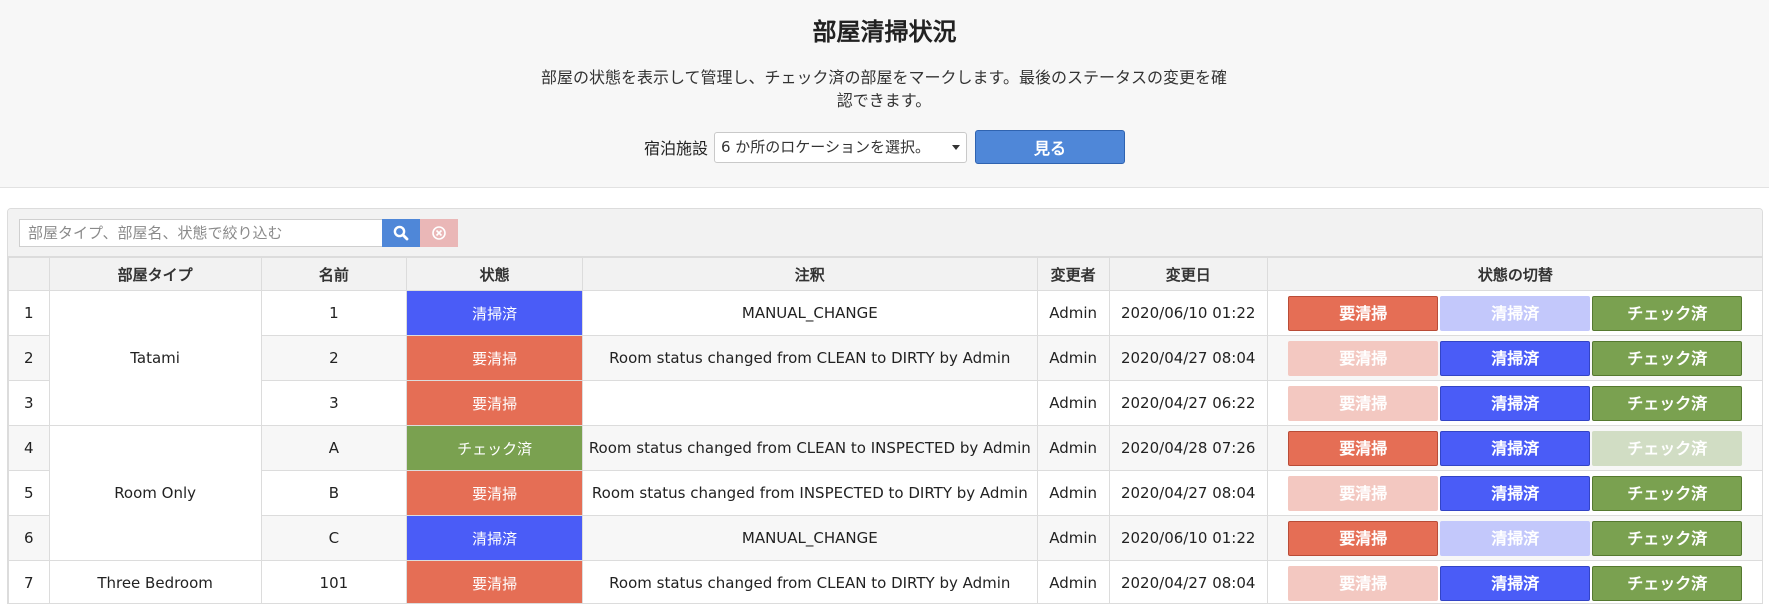 The height and width of the screenshot is (604, 1769). I want to click on table-header-row: 部屋タイプ 名前 状態 注釈 変更者 変更日 状態の切替, so click(885, 274).